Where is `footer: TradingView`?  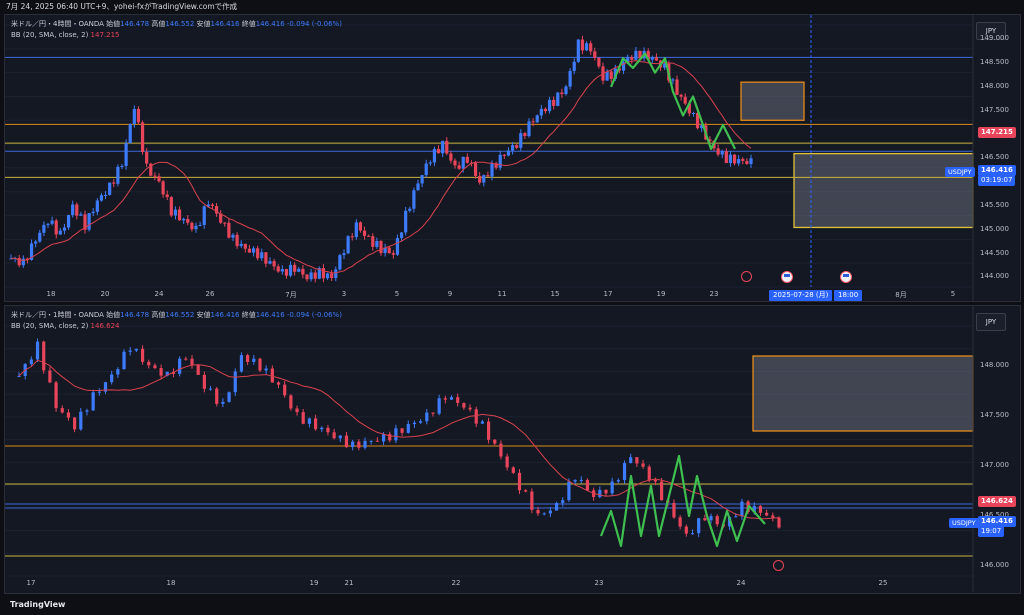
footer: TradingView is located at coordinates (512, 605).